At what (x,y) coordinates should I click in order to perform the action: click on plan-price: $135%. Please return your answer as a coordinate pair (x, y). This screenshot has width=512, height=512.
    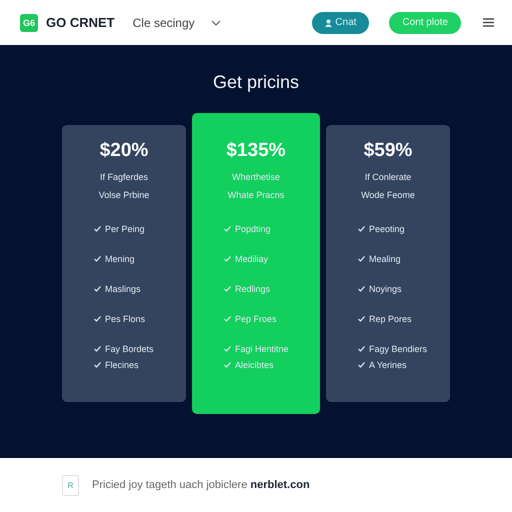
    Looking at the image, I should click on (256, 151).